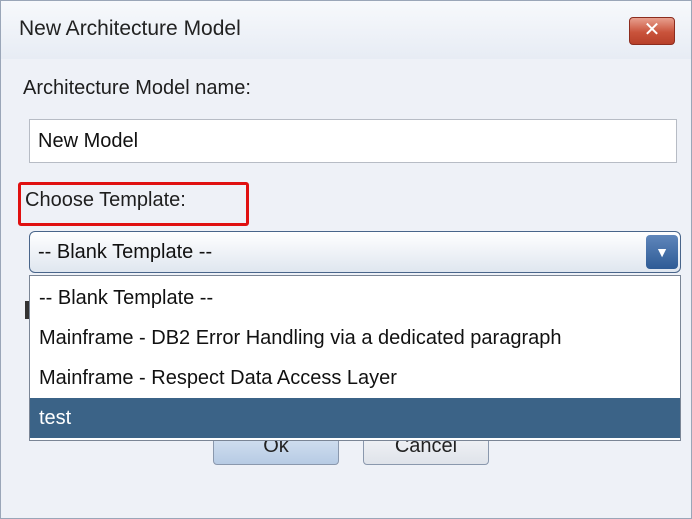 The width and height of the screenshot is (692, 519). Describe the element at coordinates (130, 28) in the screenshot. I see `dialog-title: New Architecture Model` at that location.